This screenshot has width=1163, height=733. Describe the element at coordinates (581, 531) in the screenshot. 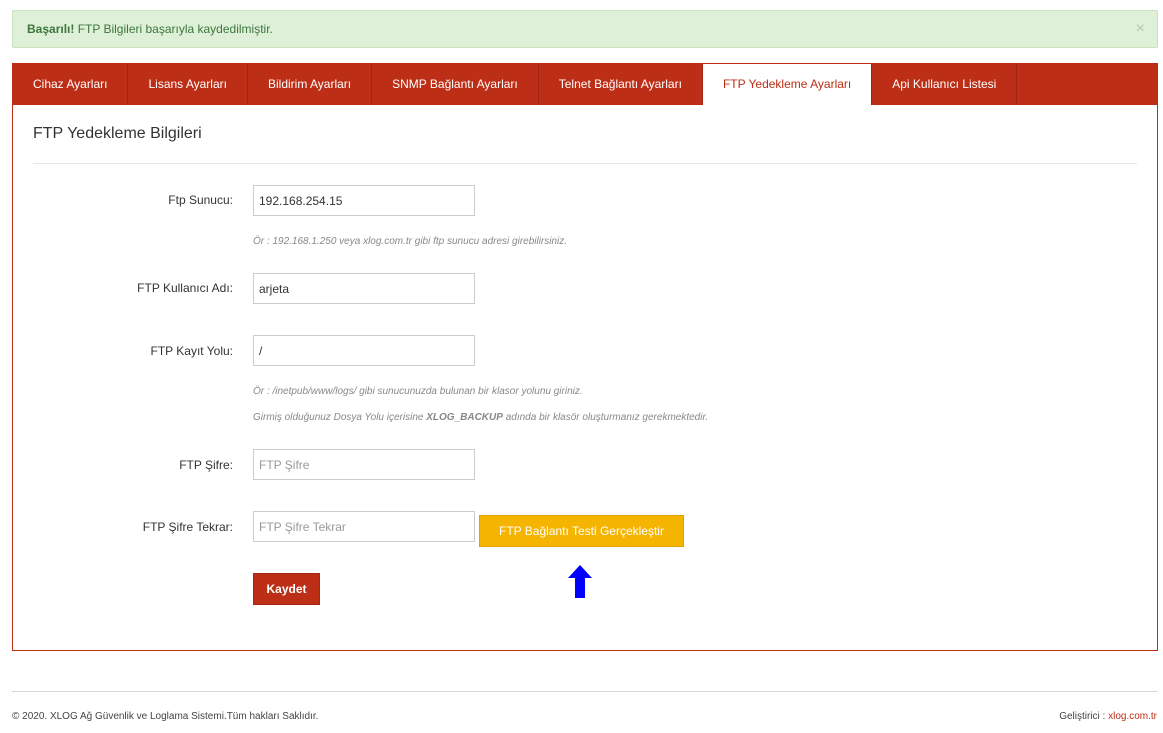

I see `ftp-connection-test-button: FTP Bağlantı Testi Gerçekleştir` at that location.